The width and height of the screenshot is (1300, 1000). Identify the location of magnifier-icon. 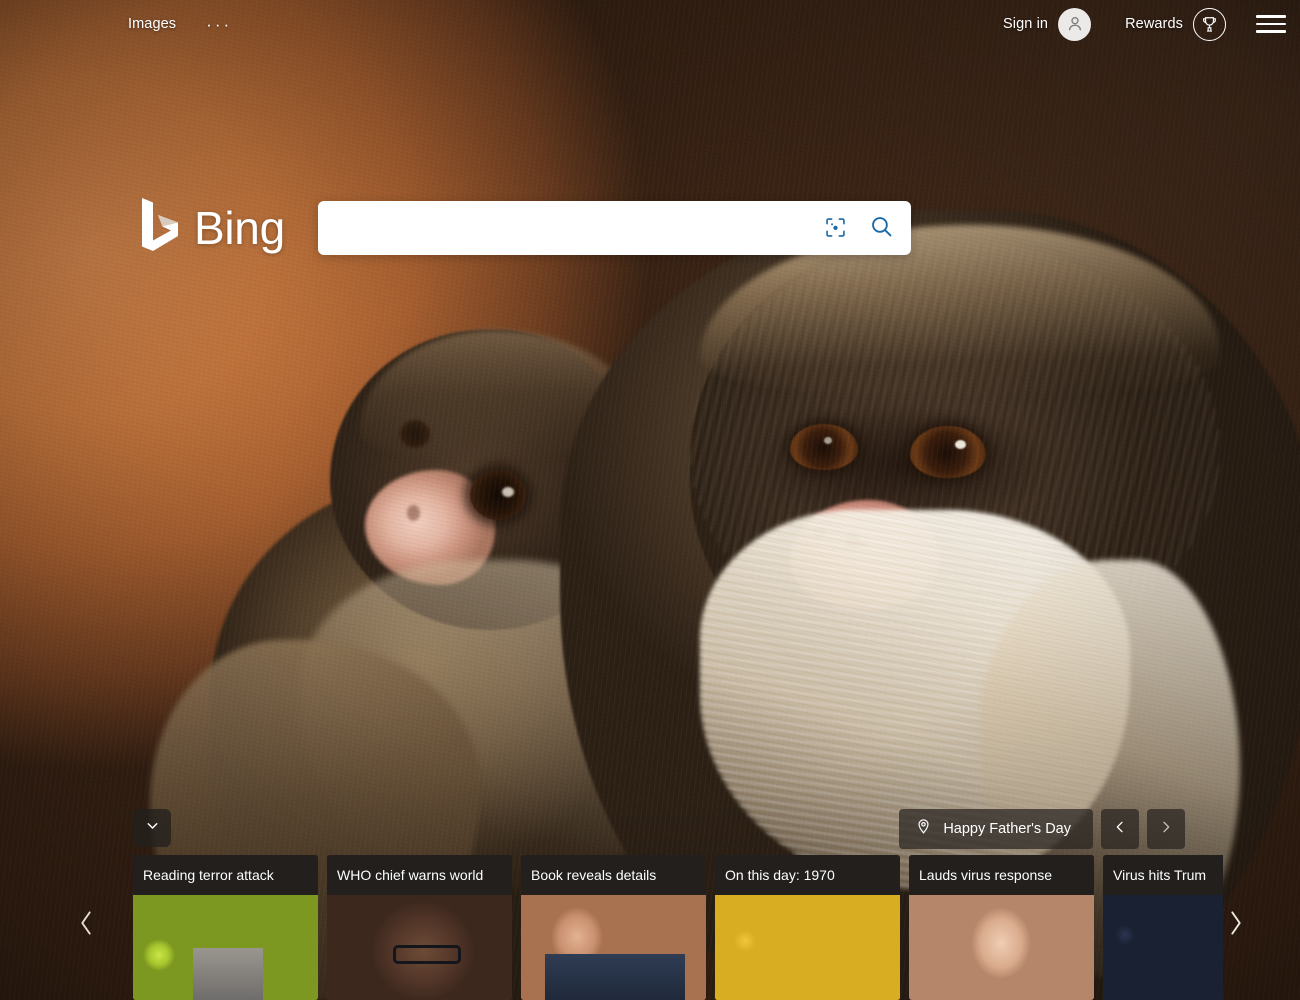
(881, 228).